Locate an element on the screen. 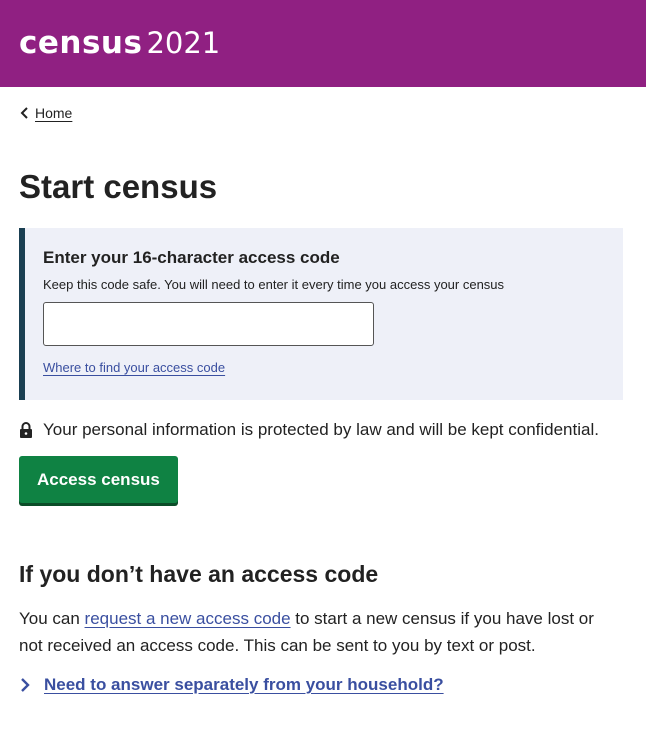 The image size is (646, 733). chevron-left-icon is located at coordinates (24, 113).